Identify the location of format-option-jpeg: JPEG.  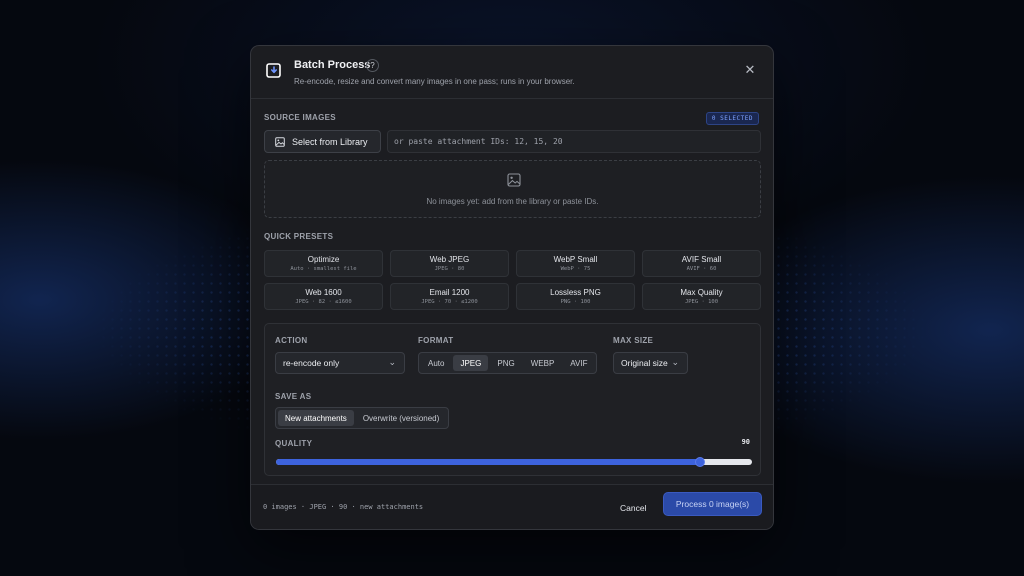
(471, 363).